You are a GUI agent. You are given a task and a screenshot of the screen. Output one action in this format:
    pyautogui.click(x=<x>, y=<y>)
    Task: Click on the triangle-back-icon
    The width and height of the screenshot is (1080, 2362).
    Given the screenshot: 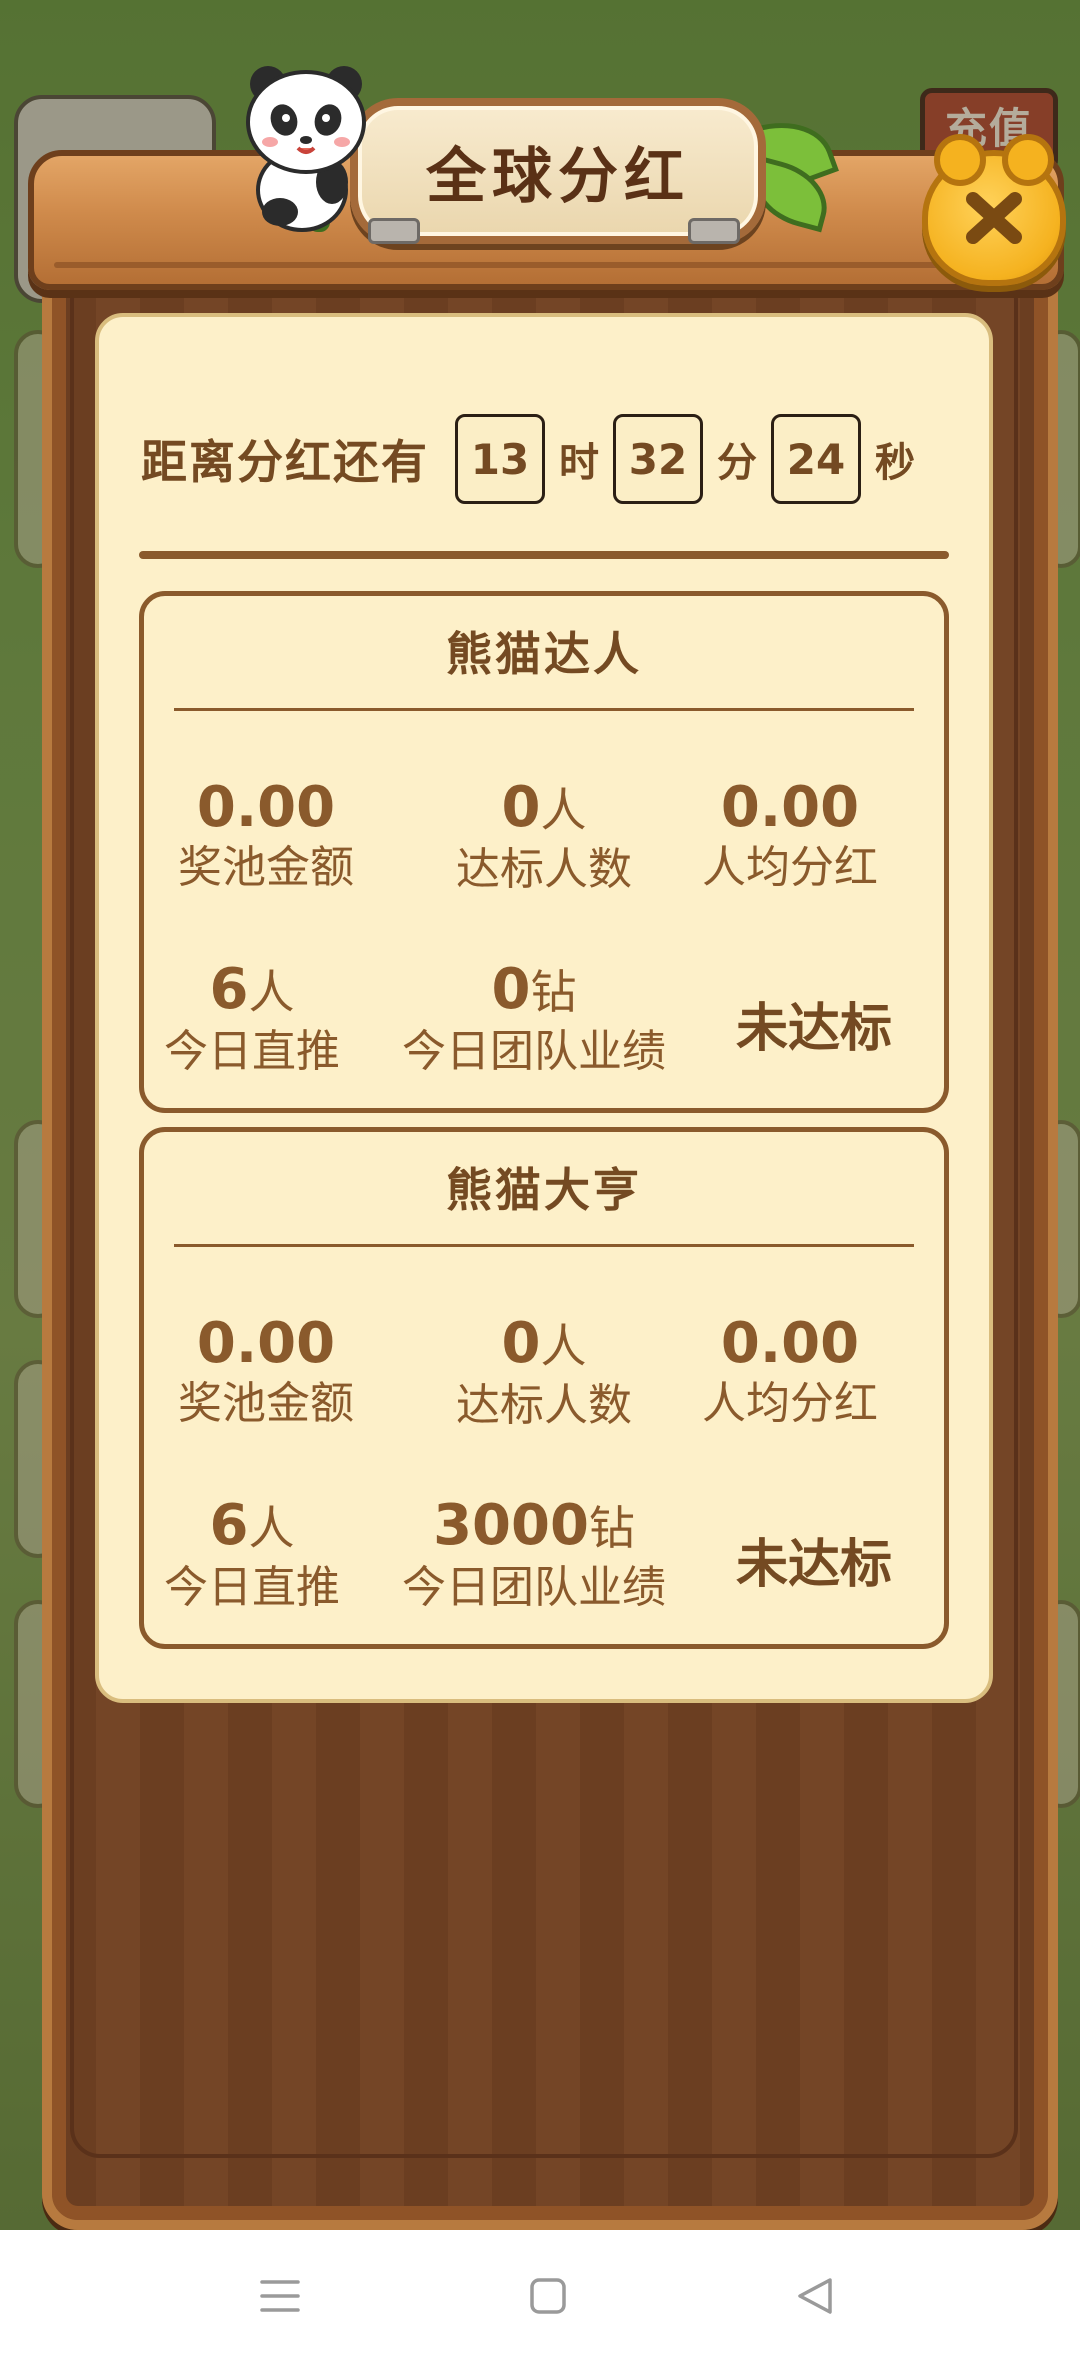 What is the action you would take?
    pyautogui.click(x=815, y=2296)
    